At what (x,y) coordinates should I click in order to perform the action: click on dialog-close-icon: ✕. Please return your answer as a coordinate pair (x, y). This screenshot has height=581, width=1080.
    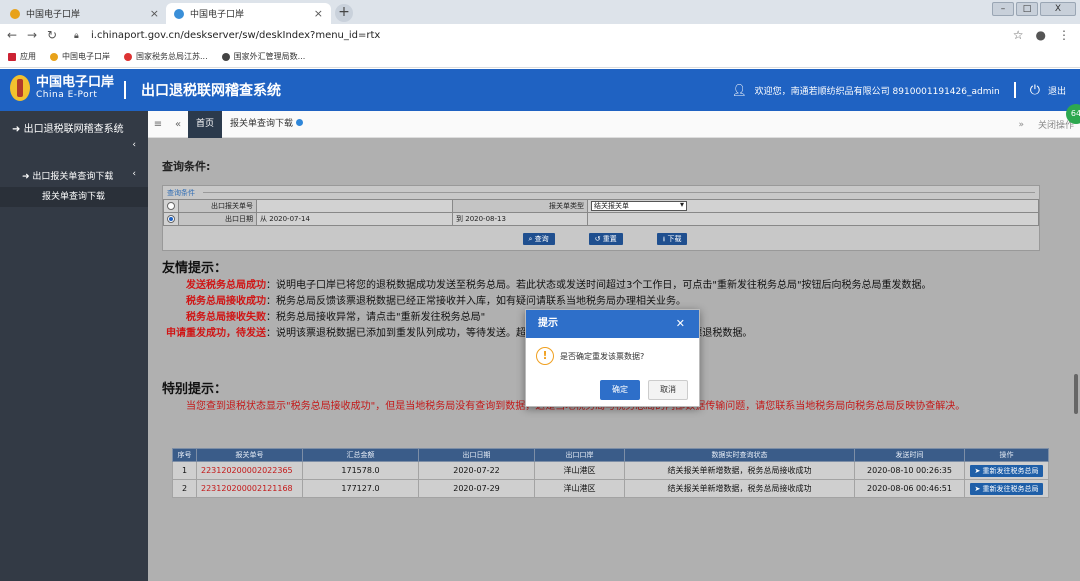
    Looking at the image, I should click on (680, 324).